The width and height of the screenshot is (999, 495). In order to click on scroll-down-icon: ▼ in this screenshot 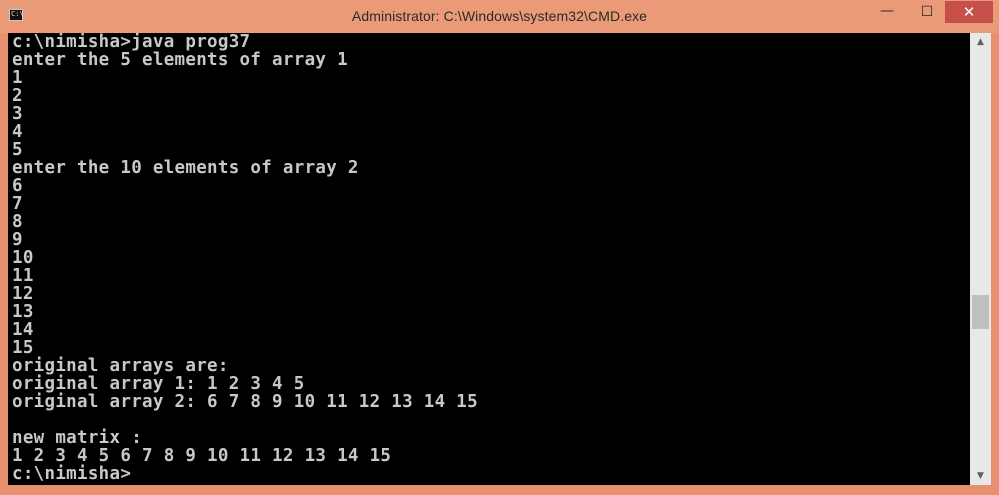, I will do `click(980, 476)`.